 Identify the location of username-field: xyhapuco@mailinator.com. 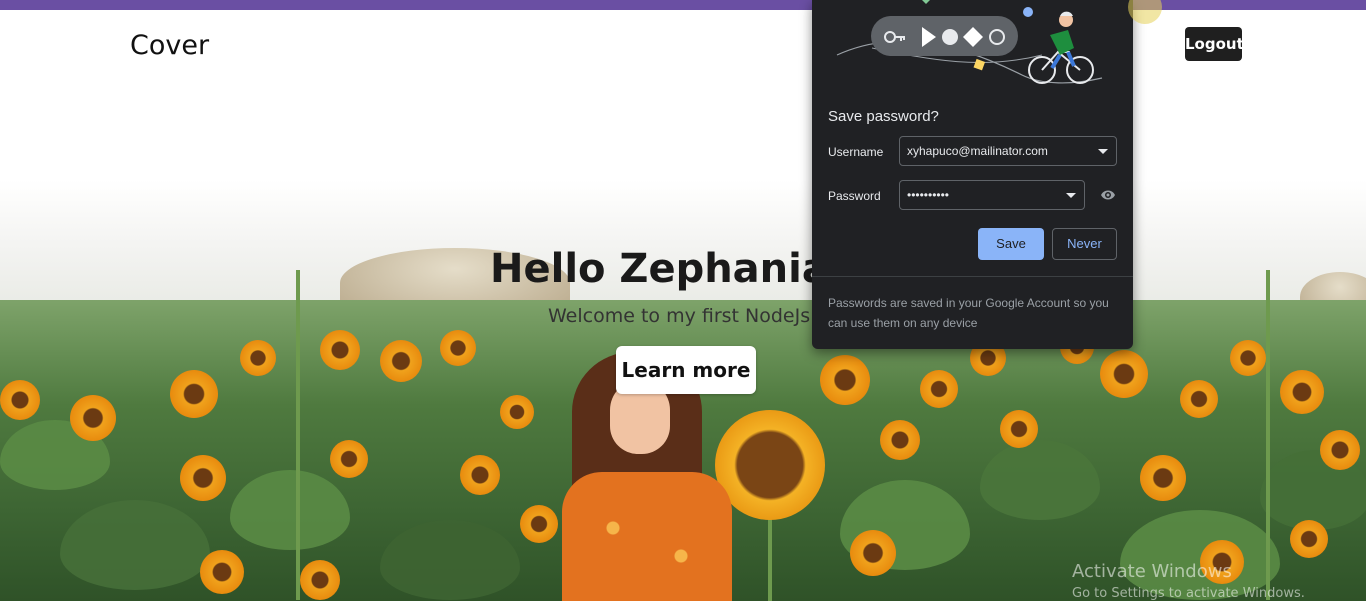
(1008, 151).